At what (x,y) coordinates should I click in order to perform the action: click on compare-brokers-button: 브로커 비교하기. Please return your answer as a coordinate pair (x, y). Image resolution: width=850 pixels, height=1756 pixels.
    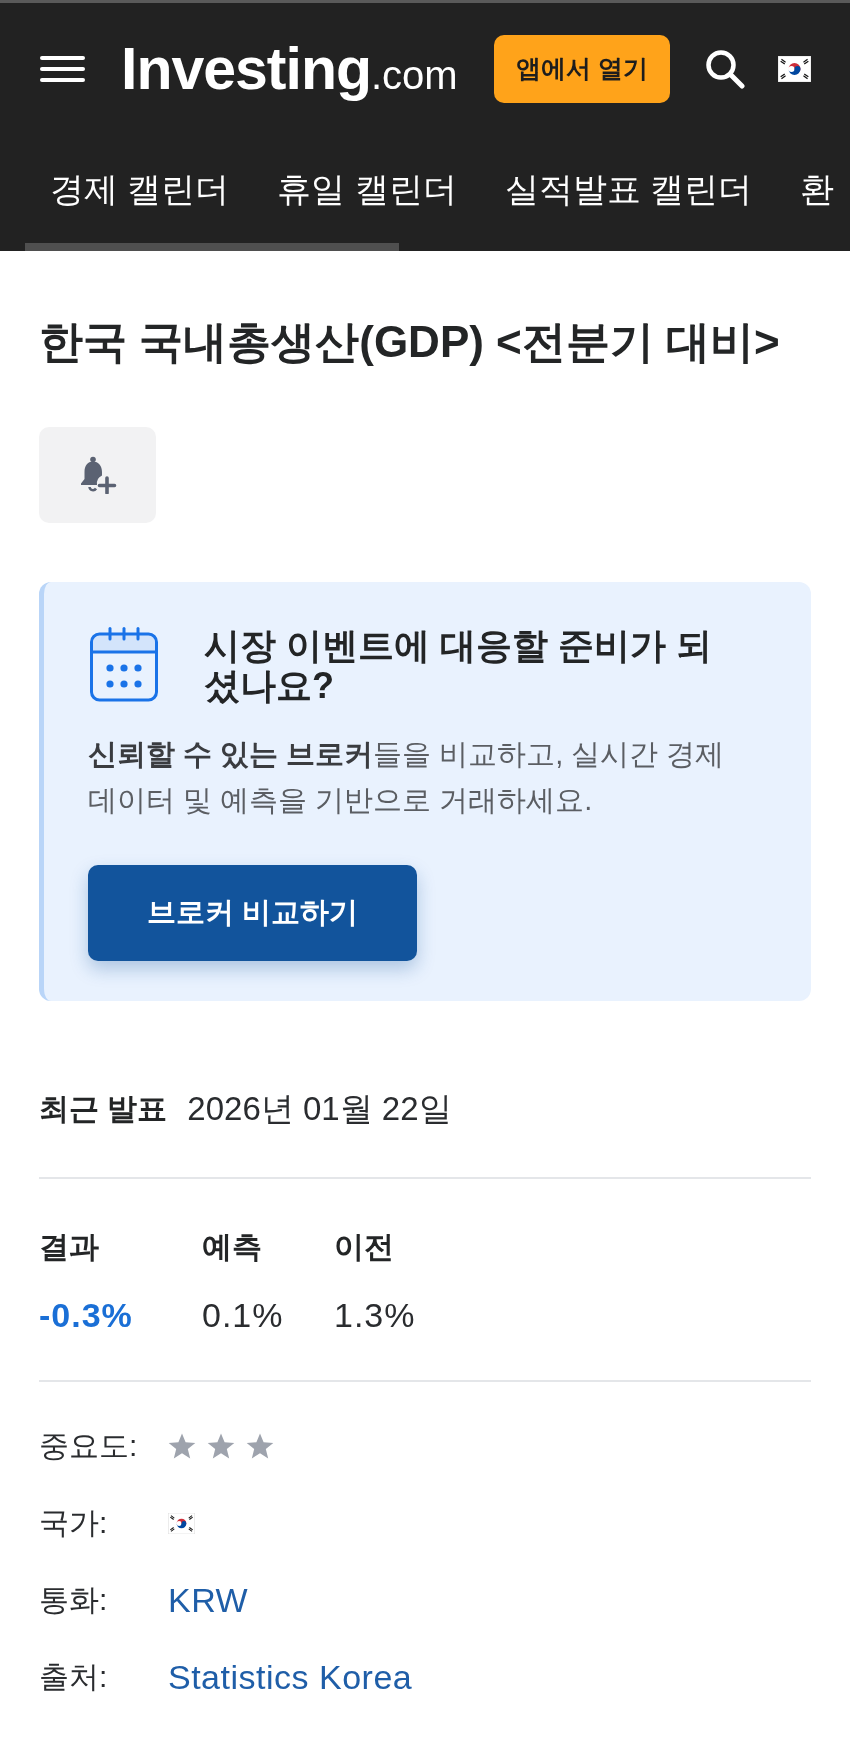
    Looking at the image, I should click on (252, 913).